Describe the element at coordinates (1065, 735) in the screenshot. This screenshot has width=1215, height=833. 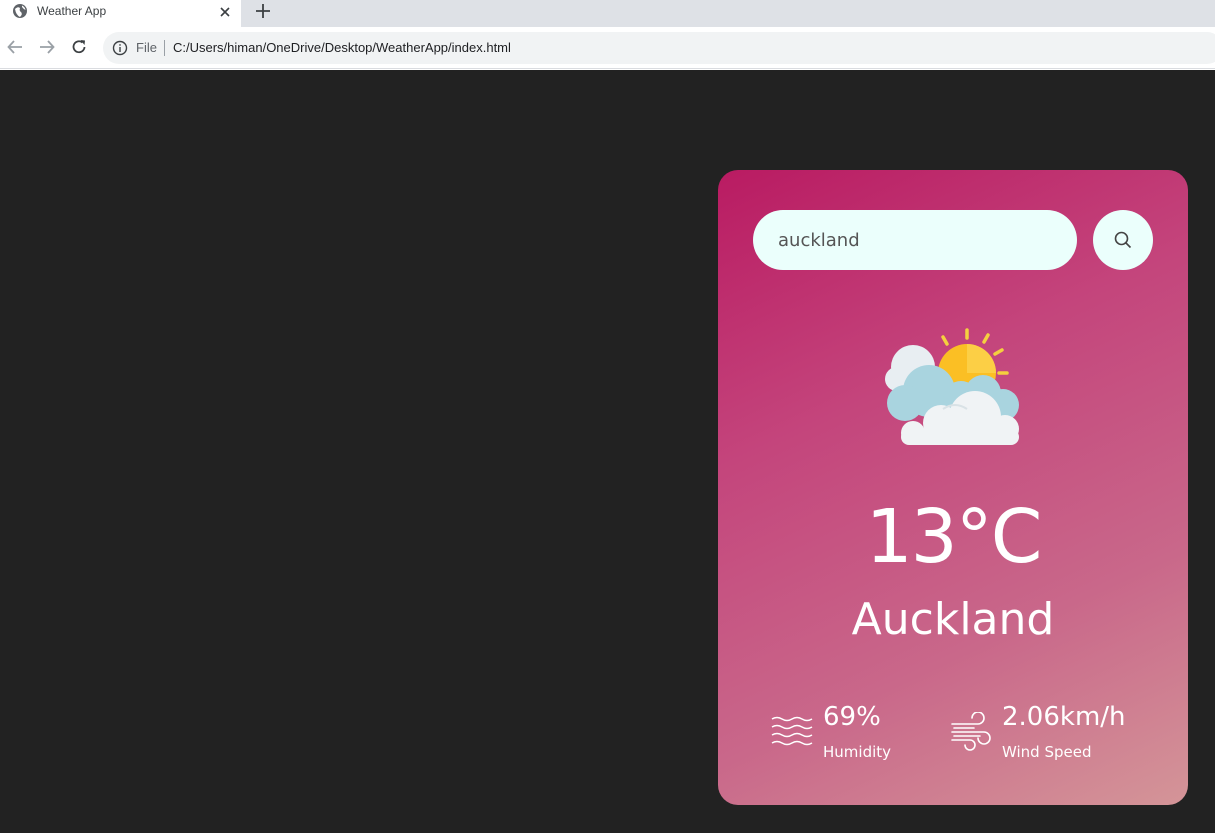
I see `wind-detail: 2.06km/h Wind Speed` at that location.